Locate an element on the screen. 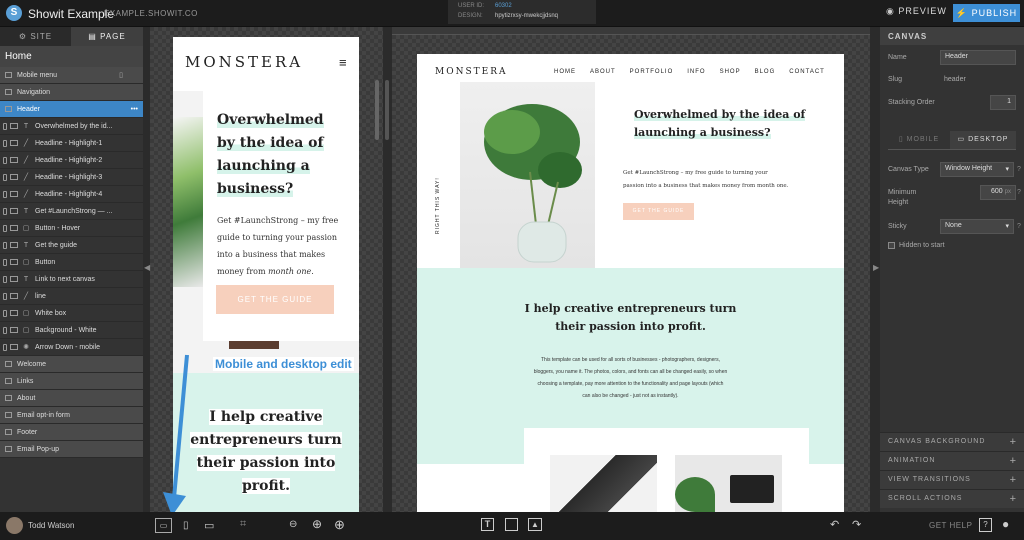 Image resolution: width=1024 pixels, height=540 pixels. chat-icon: ● is located at coordinates (1005, 524).